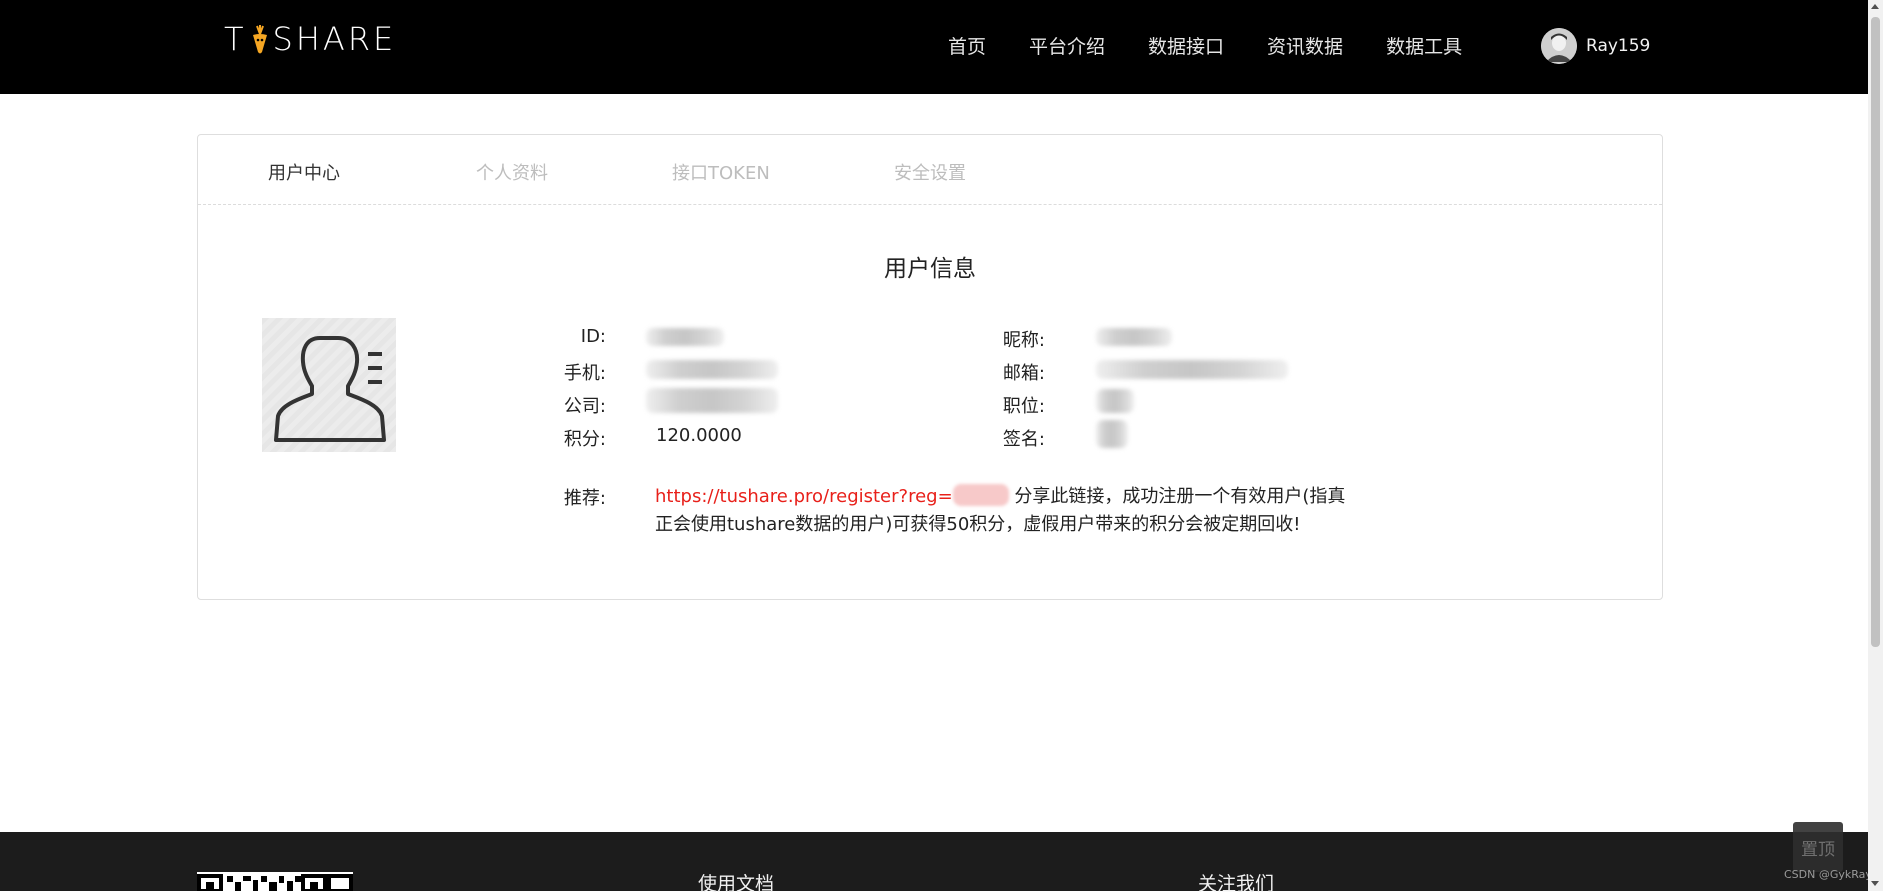 The image size is (1883, 896). Describe the element at coordinates (1067, 45) in the screenshot. I see `nav-platform-intro: 平台介绍` at that location.